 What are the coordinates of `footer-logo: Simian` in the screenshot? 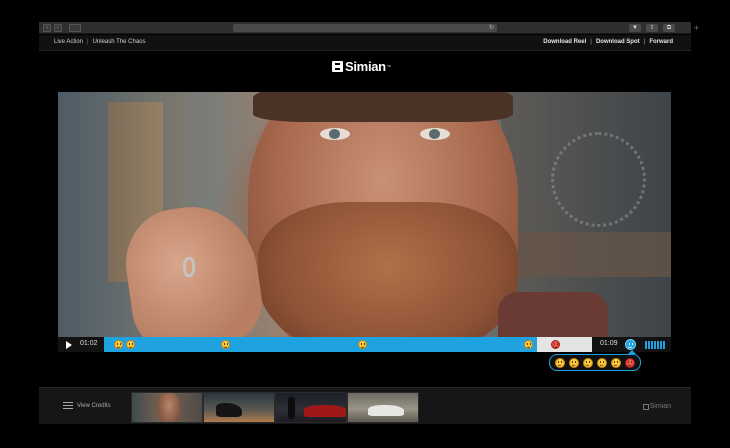 It's located at (656, 406).